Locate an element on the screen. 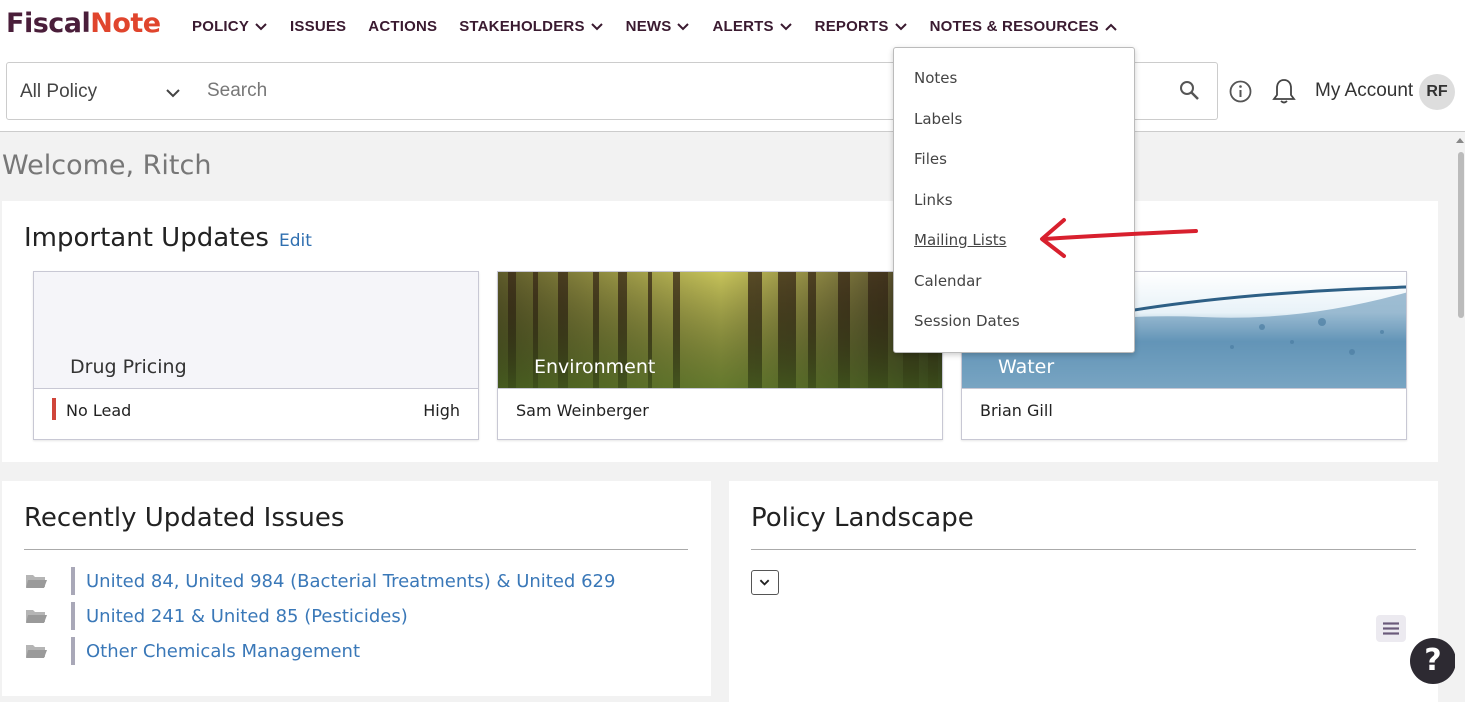 The height and width of the screenshot is (702, 1465). menu-item-session-dates: Session Dates is located at coordinates (967, 321).